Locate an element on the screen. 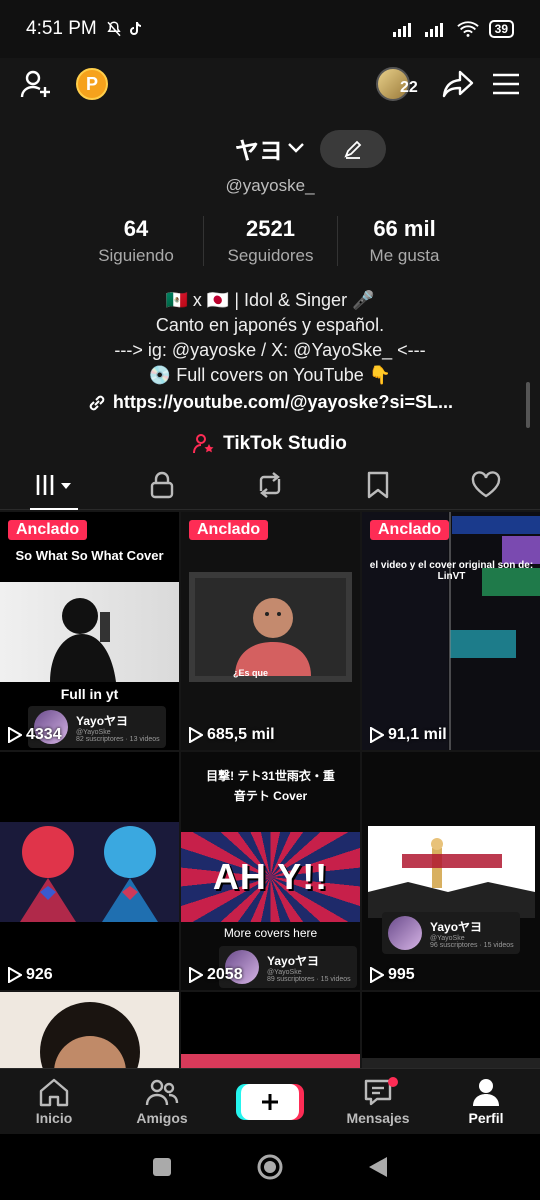 This screenshot has height=1200, width=540. grid-icon is located at coordinates (53, 484).